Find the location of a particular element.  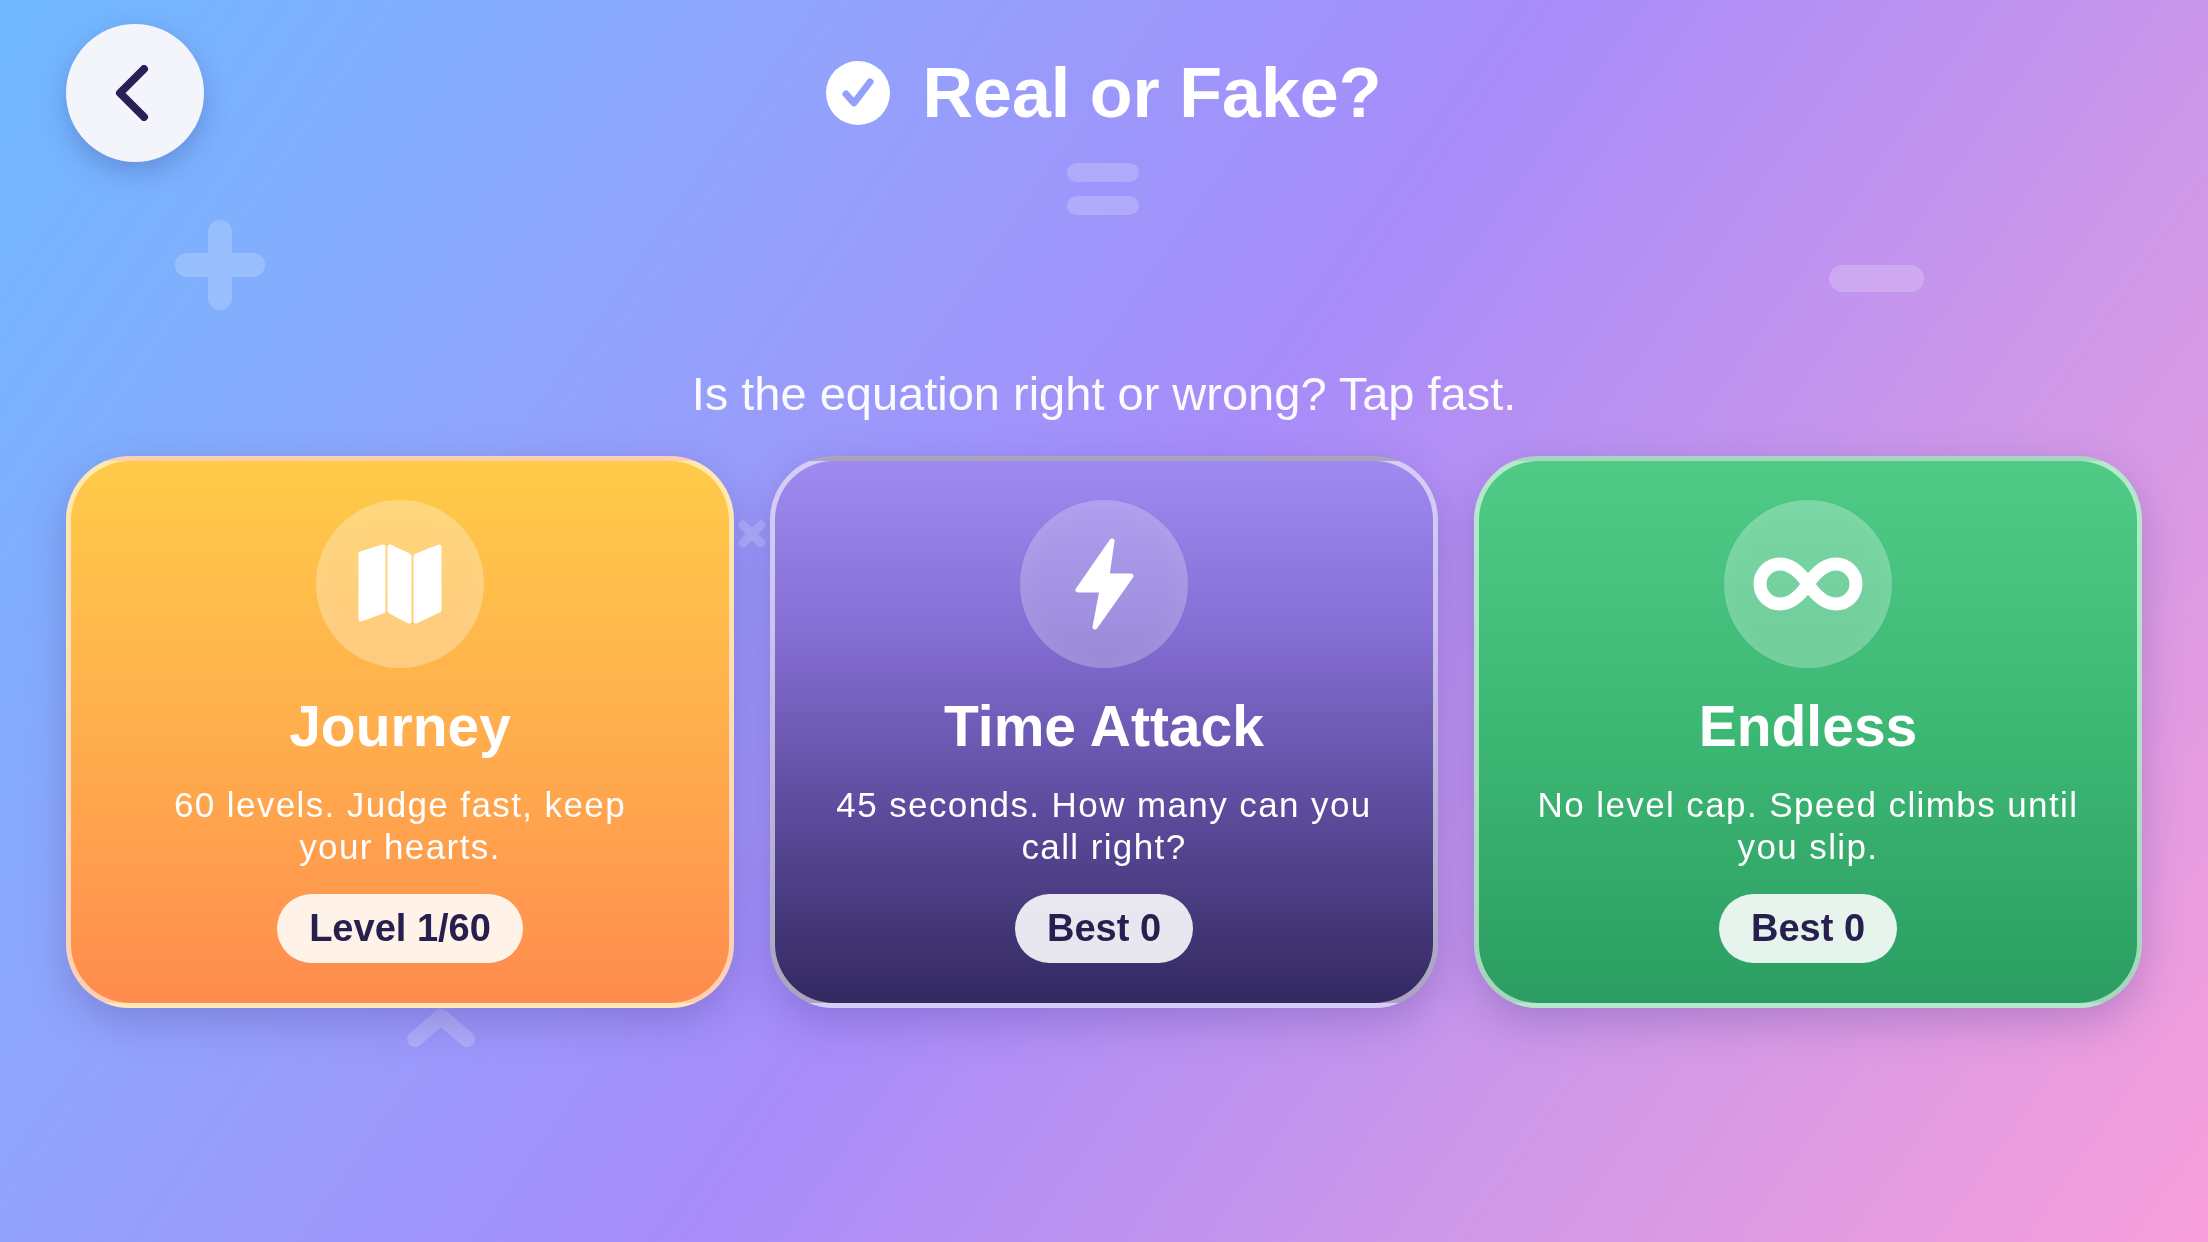

mode-title: Endless is located at coordinates (1808, 726).